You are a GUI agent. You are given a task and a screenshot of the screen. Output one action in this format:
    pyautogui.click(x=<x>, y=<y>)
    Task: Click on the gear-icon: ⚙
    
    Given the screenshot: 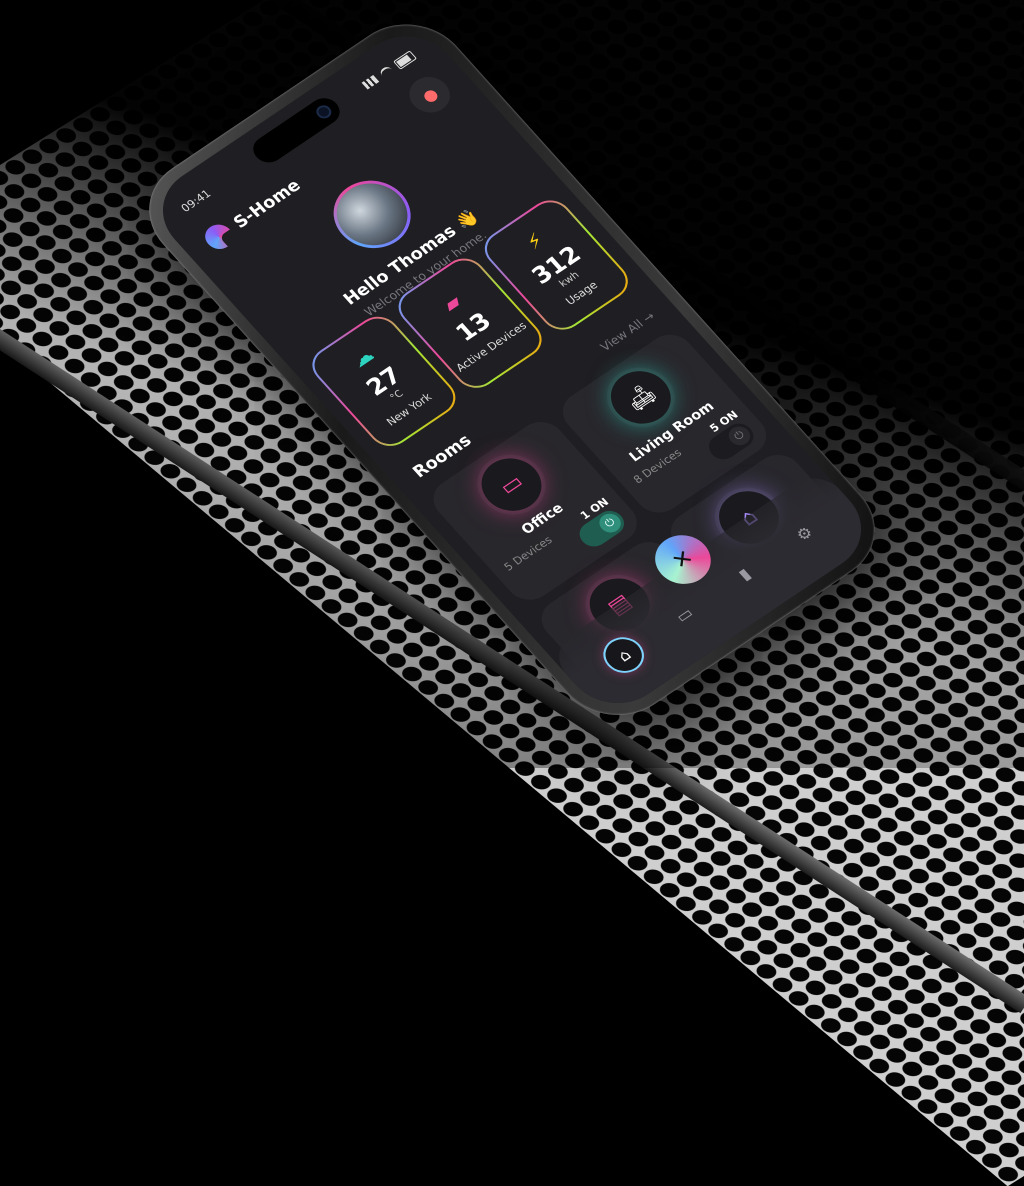 What is the action you would take?
    pyautogui.click(x=804, y=533)
    